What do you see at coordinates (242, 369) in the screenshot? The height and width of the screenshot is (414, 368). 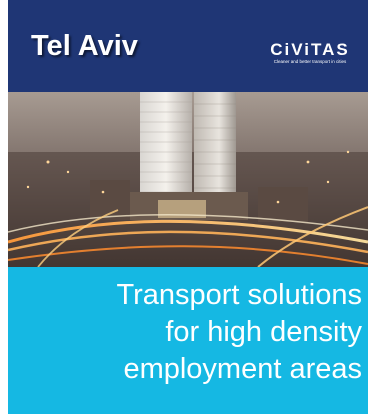 I see `tagline-line-3: employment areas` at bounding box center [242, 369].